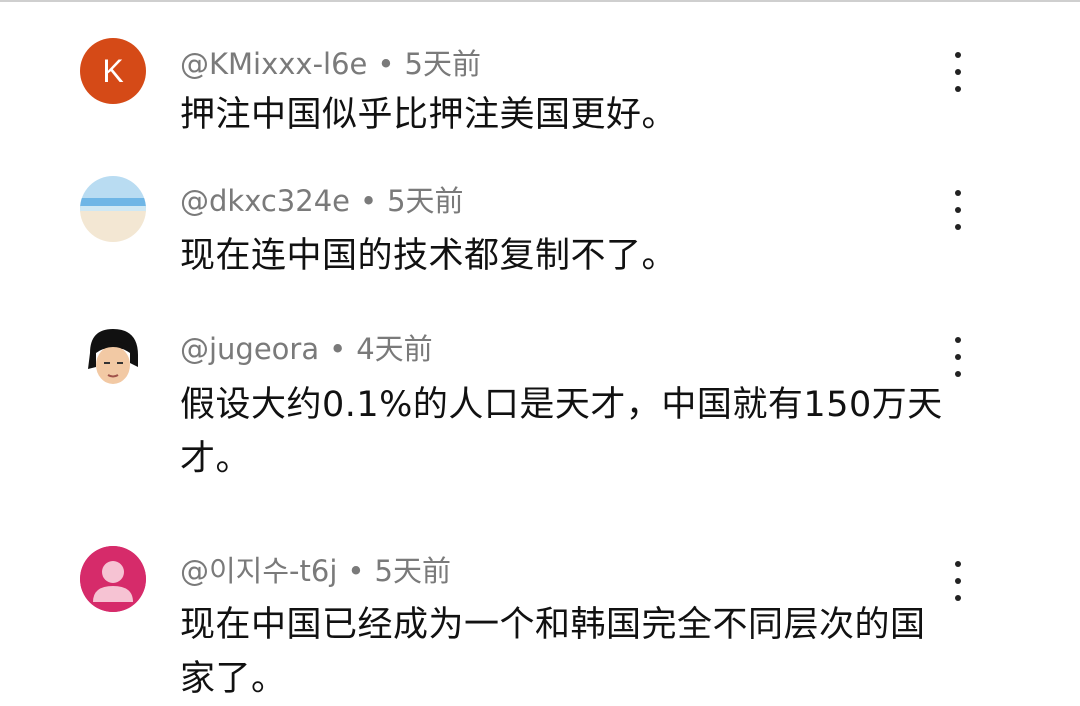  Describe the element at coordinates (258, 571) in the screenshot. I see `comment-author: @이지수-t6j` at that location.